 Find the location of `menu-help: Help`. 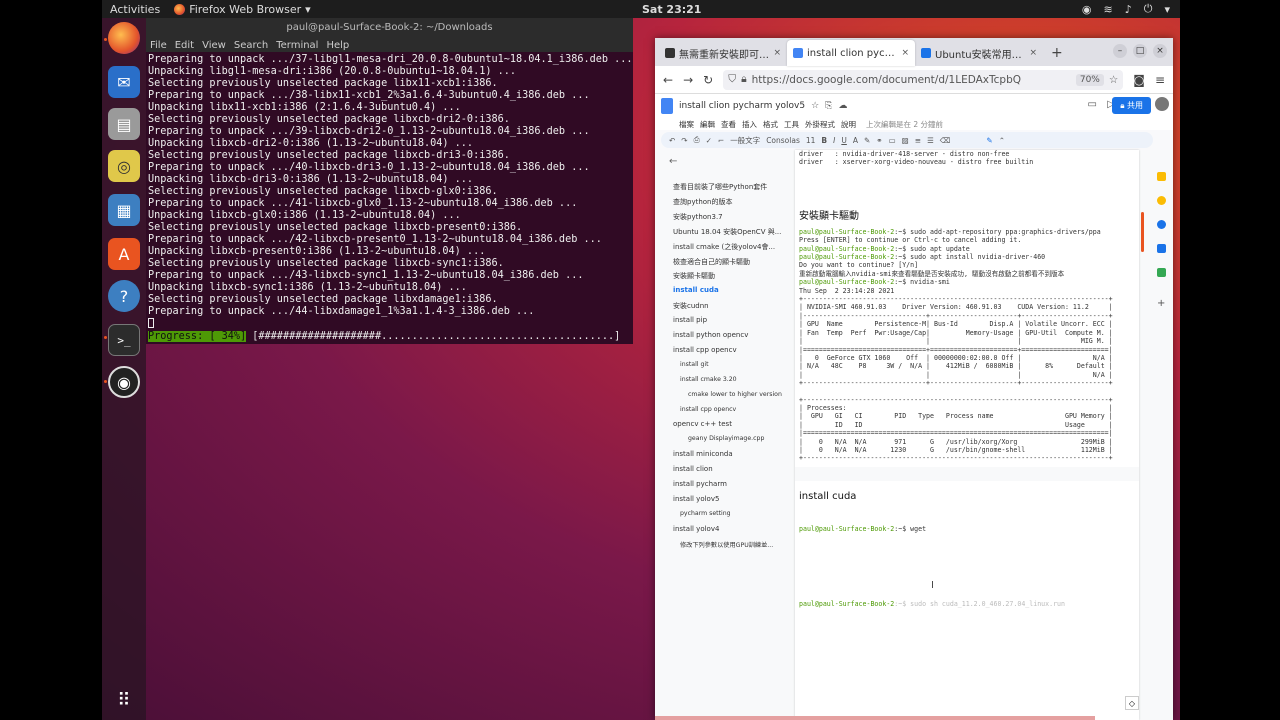

menu-help: Help is located at coordinates (337, 45).